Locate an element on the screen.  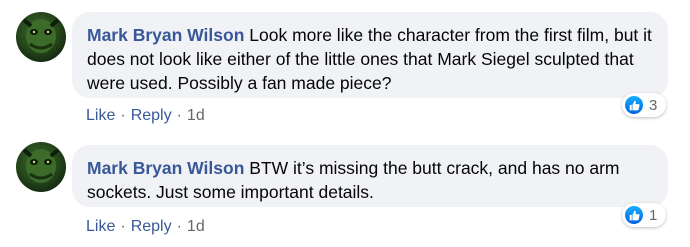
reaction-summary: 3 is located at coordinates (644, 105).